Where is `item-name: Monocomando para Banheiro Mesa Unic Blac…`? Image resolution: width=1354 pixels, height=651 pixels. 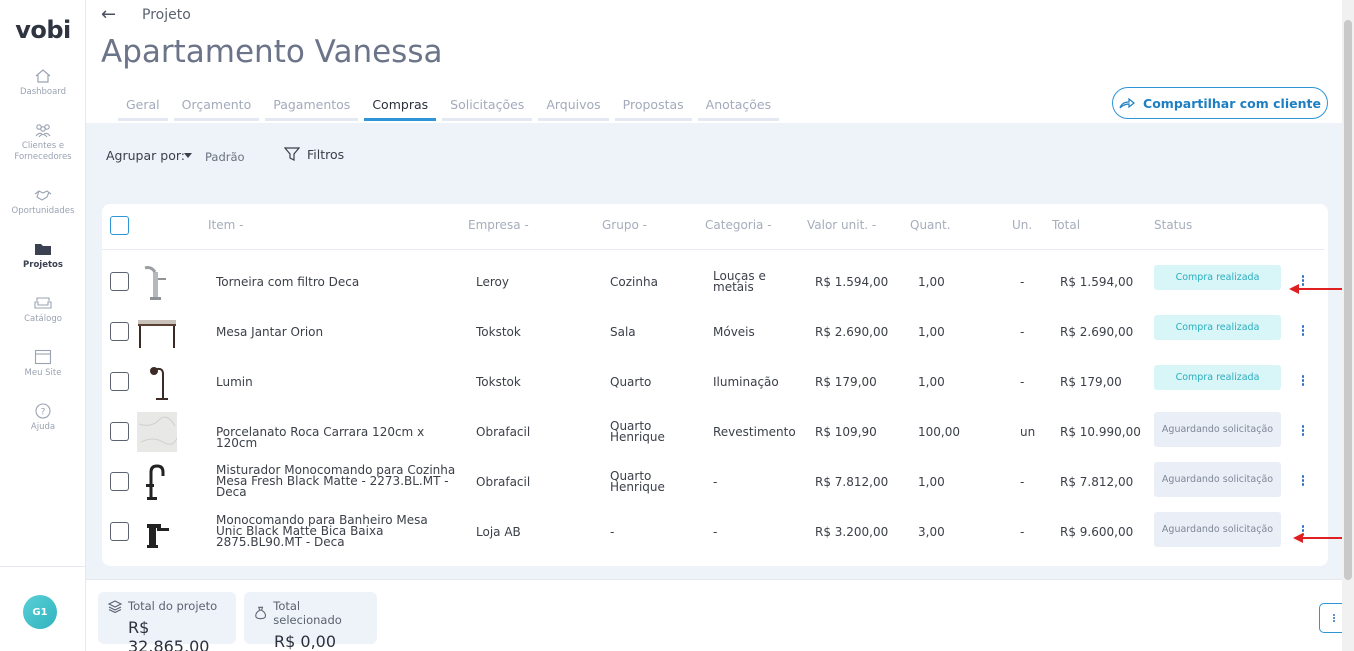
item-name: Monocomando para Banheiro Mesa Unic Blac… is located at coordinates (322, 531).